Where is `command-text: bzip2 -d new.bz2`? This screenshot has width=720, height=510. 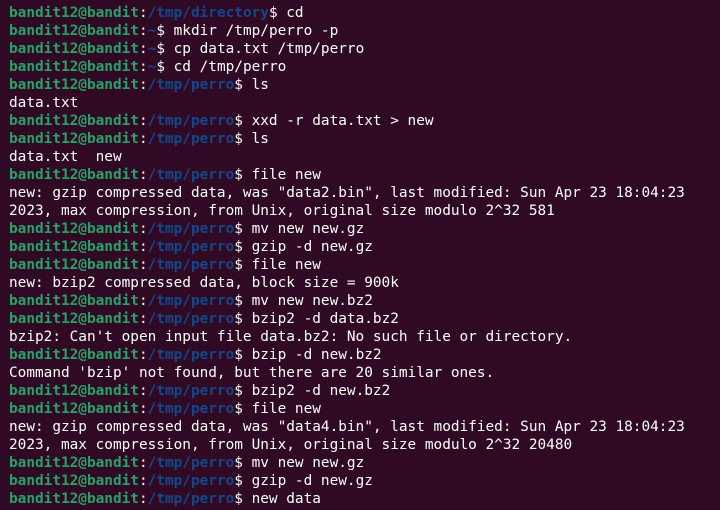 command-text: bzip2 -d new.bz2 is located at coordinates (321, 391).